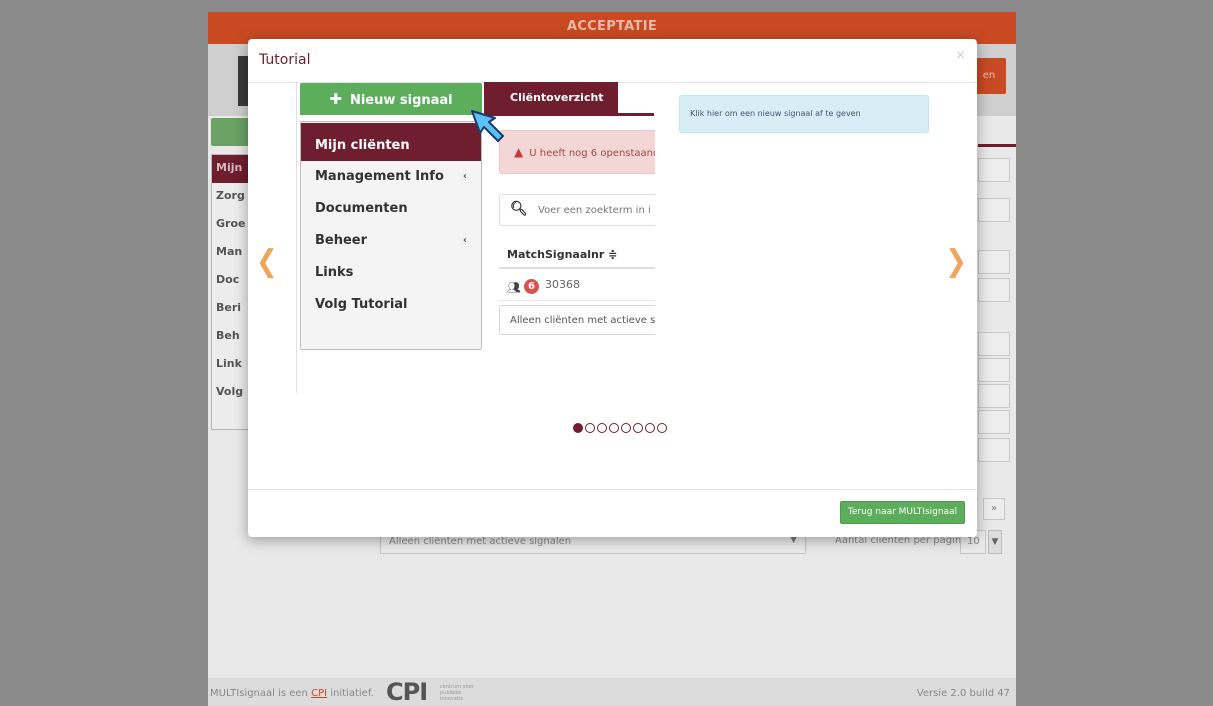  What do you see at coordinates (526, 254) in the screenshot?
I see `column-header-match: Match` at bounding box center [526, 254].